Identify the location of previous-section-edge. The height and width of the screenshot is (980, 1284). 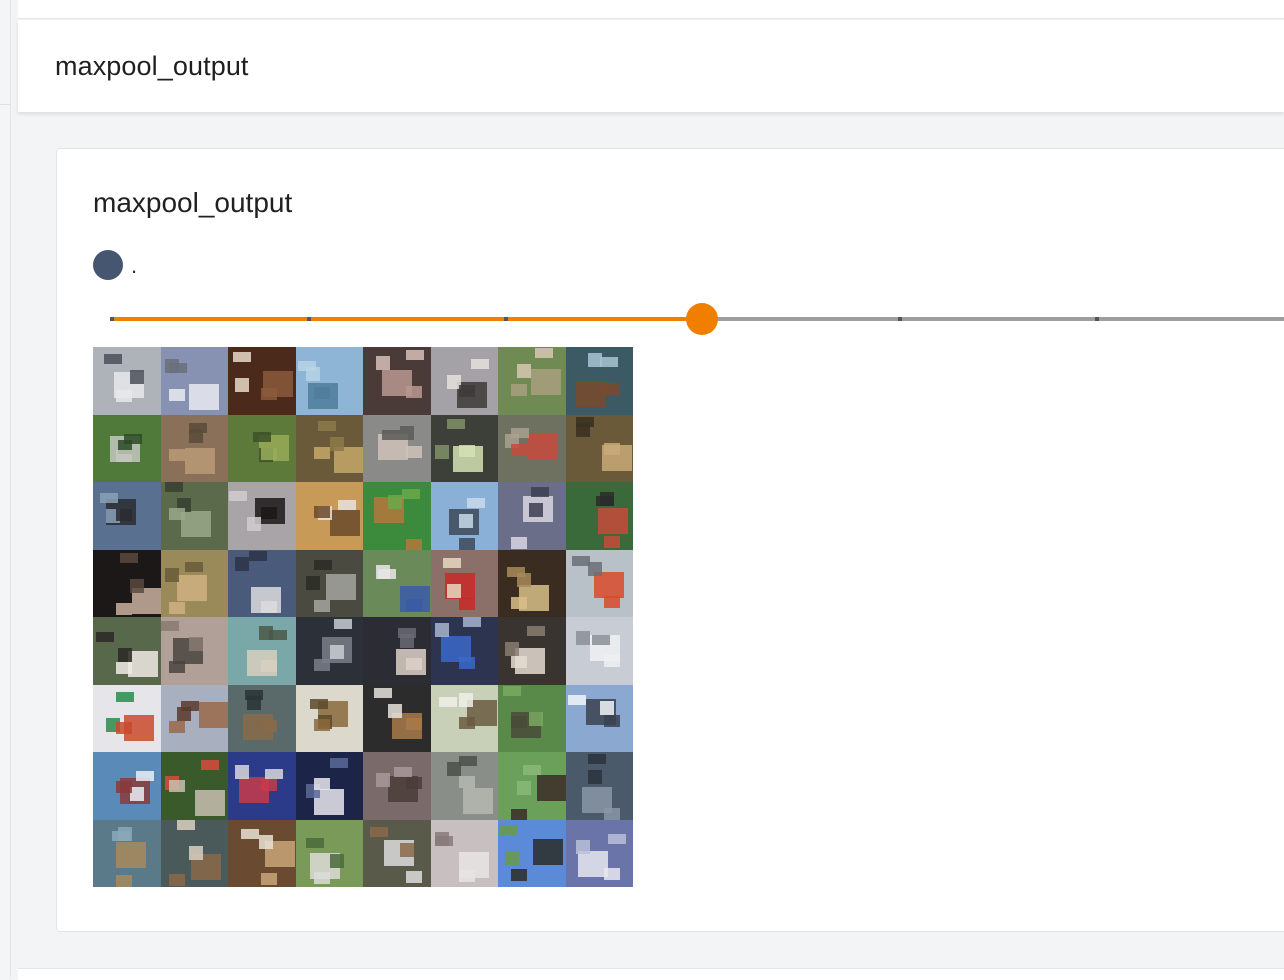
(651, 9).